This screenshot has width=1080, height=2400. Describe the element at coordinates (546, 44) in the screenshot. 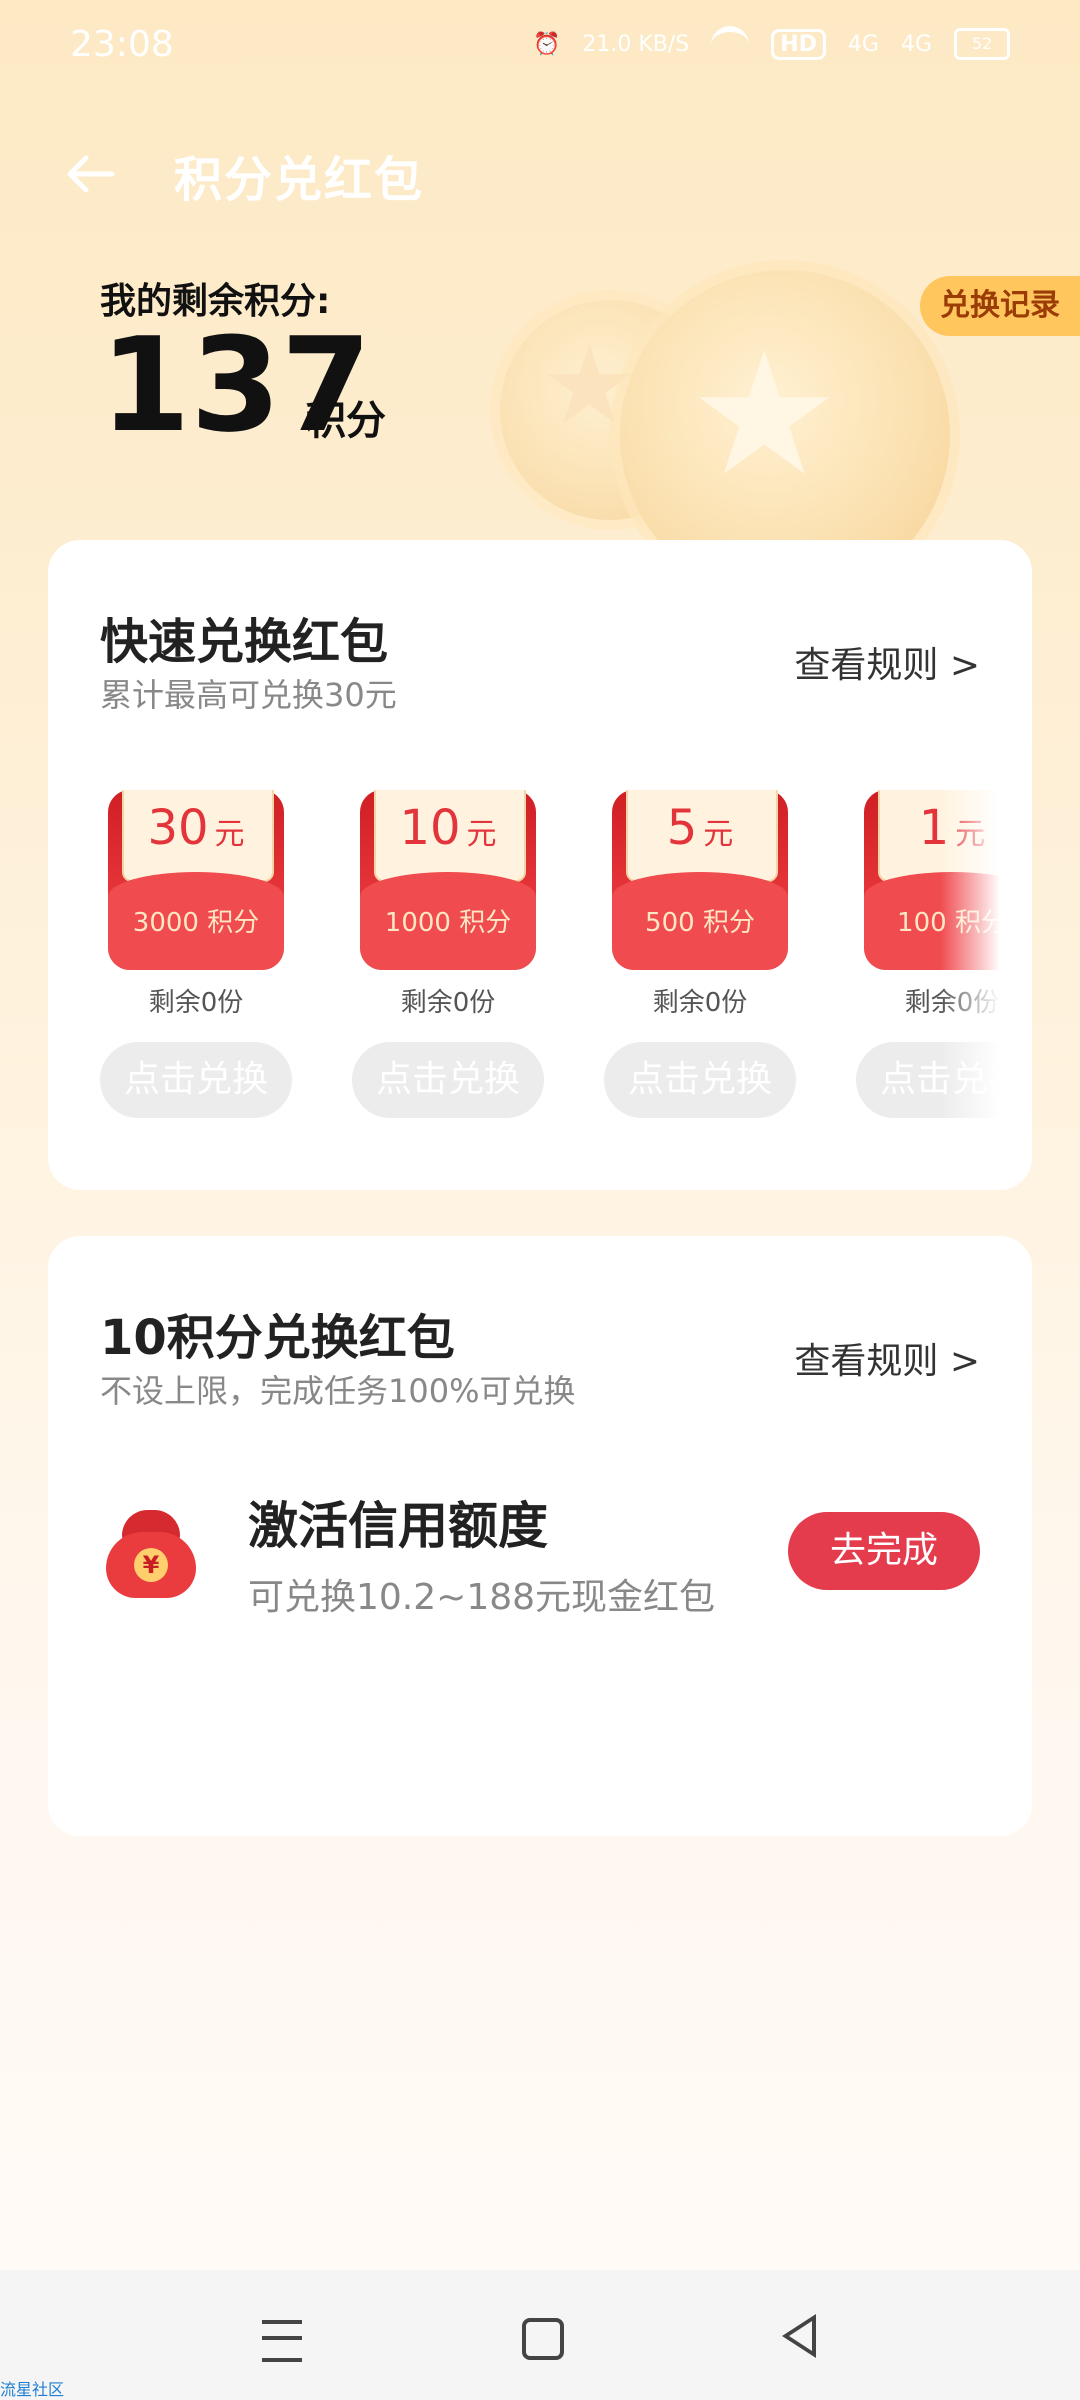

I see `alarm-icon: ⏰` at that location.